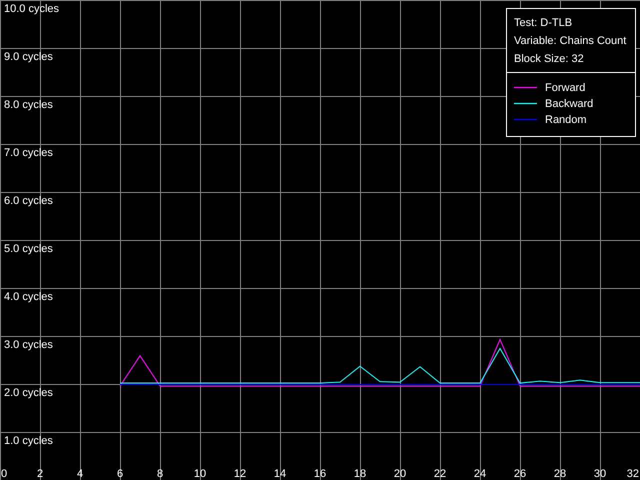  What do you see at coordinates (440, 474) in the screenshot?
I see `axis-label: 22` at bounding box center [440, 474].